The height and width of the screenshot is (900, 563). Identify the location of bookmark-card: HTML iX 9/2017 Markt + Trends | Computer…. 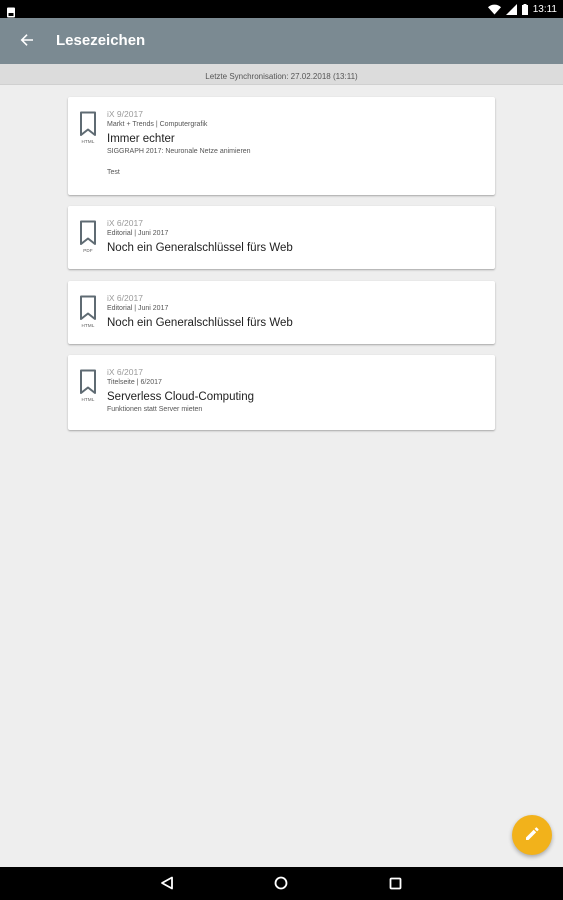
(281, 146).